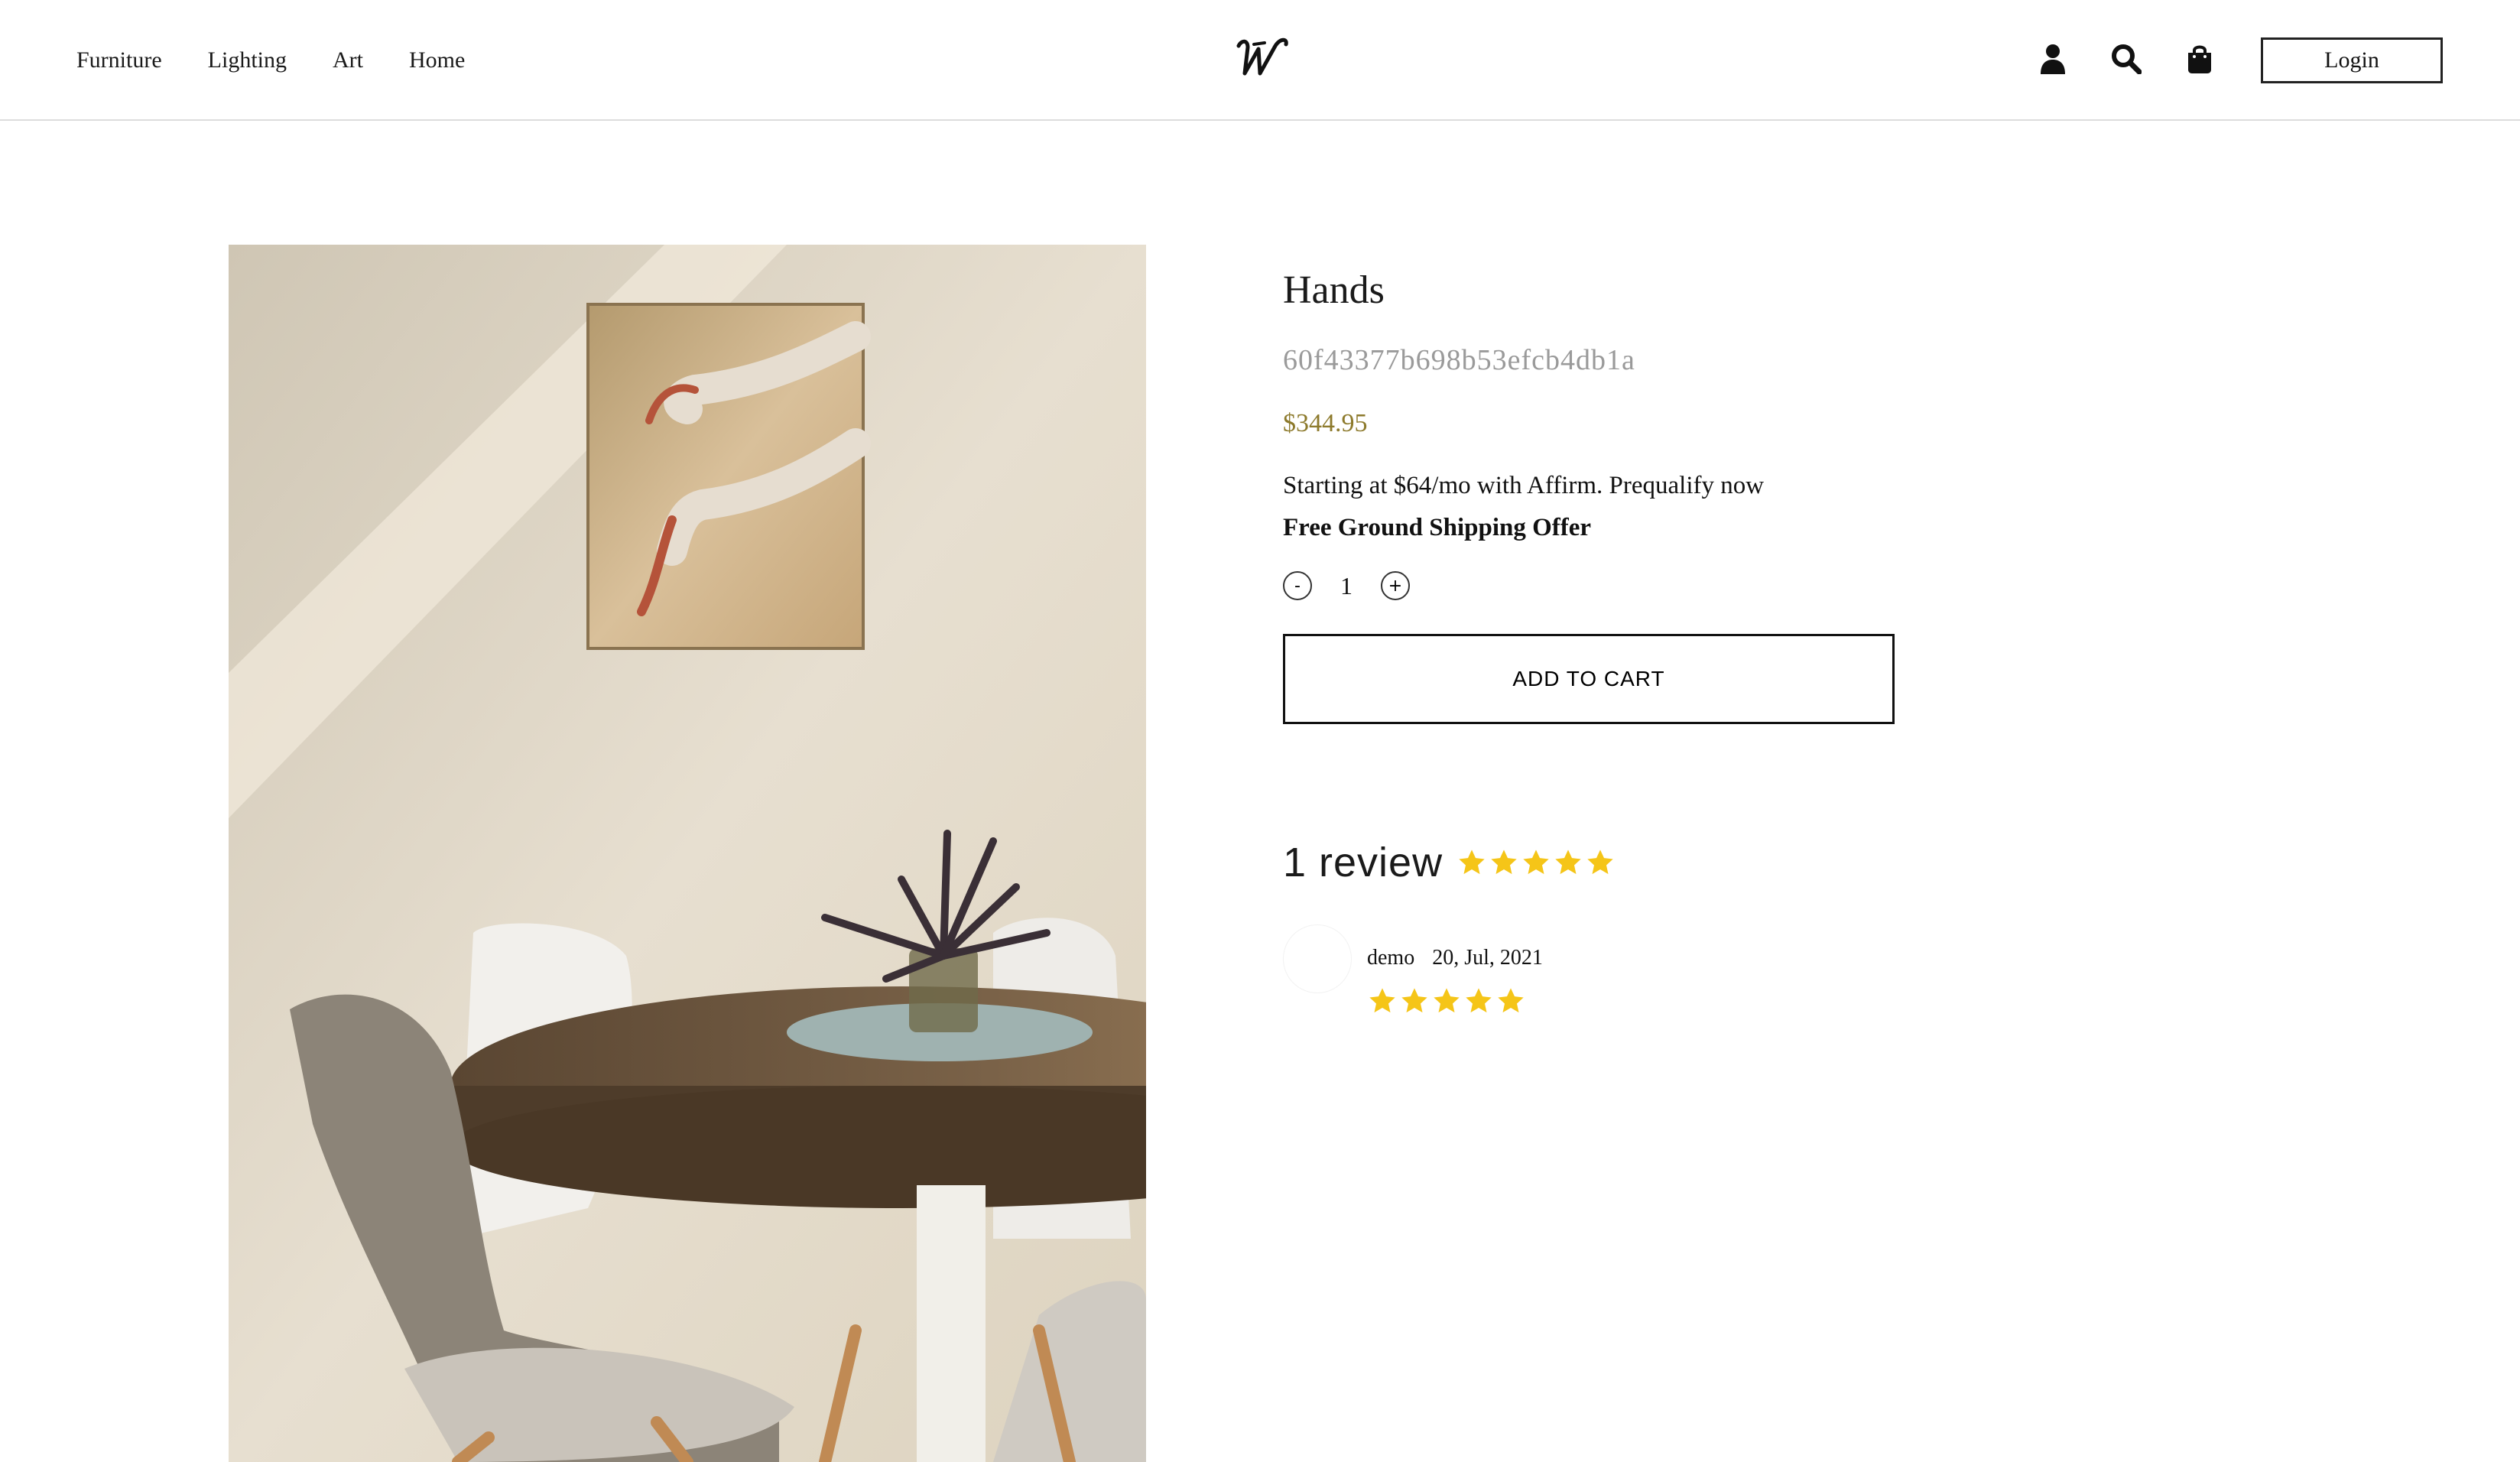 The width and height of the screenshot is (2520, 1462). I want to click on review-item: demo 20, Jul, 2021, so click(1627, 970).